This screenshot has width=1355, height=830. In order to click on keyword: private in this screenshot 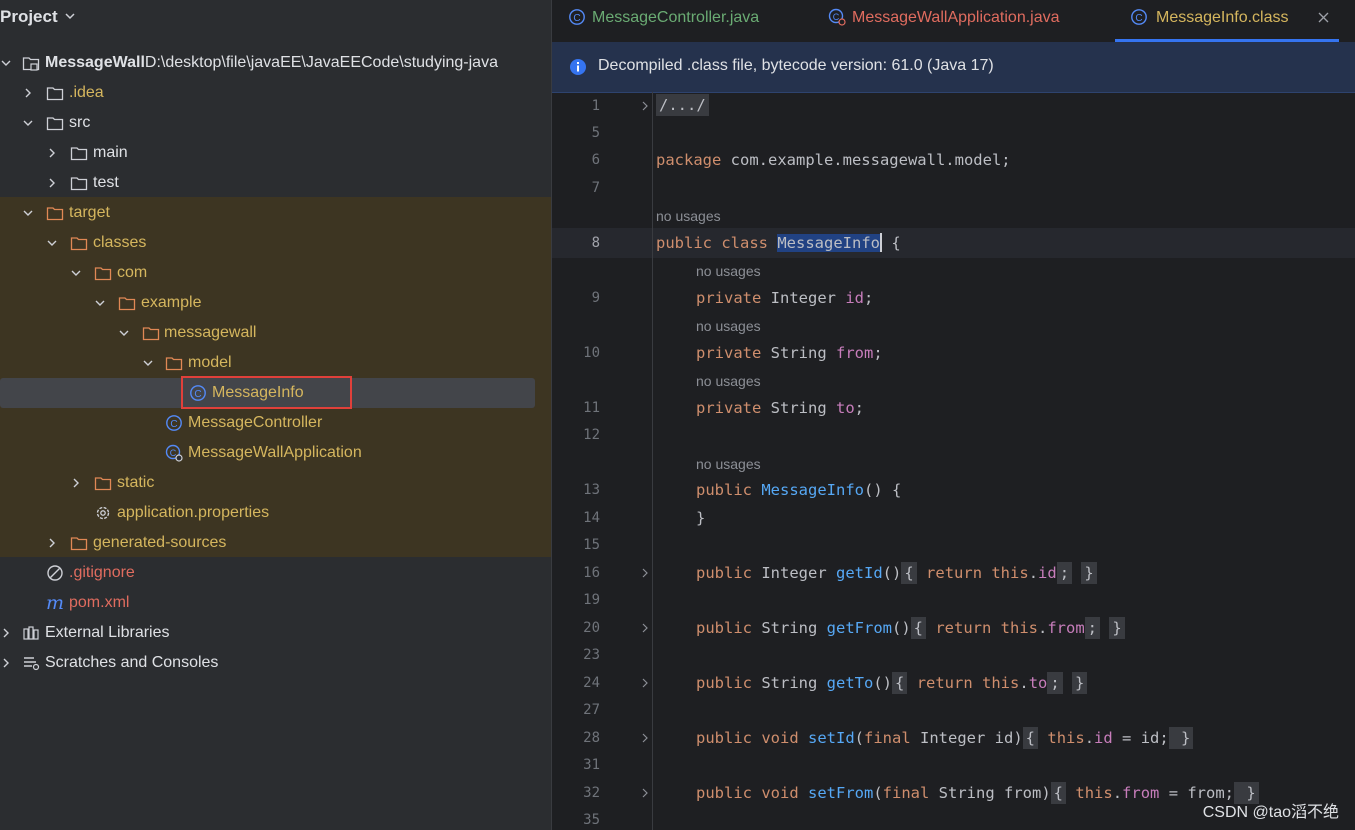, I will do `click(729, 408)`.